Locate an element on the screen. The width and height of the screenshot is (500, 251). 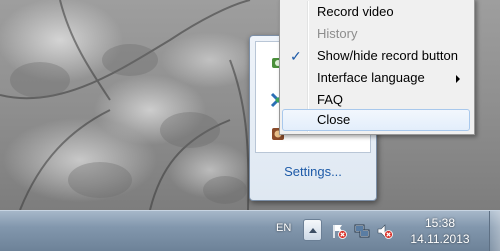
menu-item-record-video: Record video is located at coordinates (376, 12).